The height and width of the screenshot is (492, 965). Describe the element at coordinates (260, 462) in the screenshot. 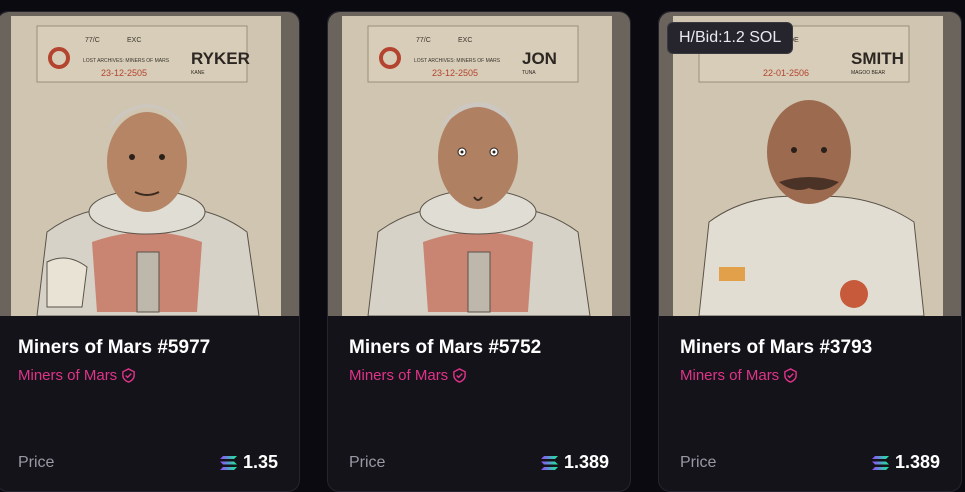

I see `price-amount: 1.35` at that location.